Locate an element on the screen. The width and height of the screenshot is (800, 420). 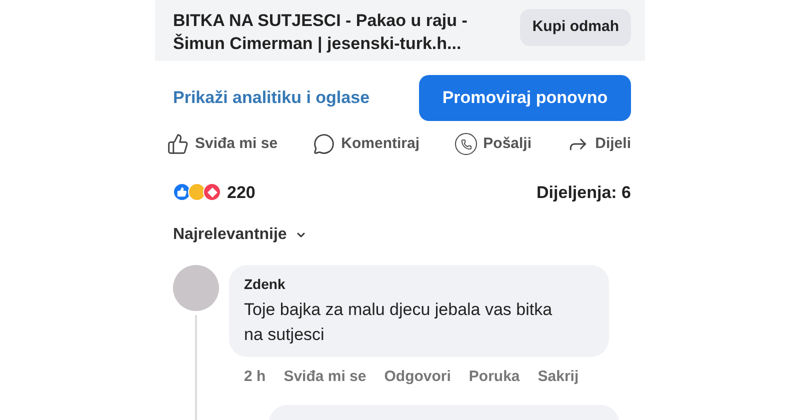
comment-time: 2 h is located at coordinates (255, 377).